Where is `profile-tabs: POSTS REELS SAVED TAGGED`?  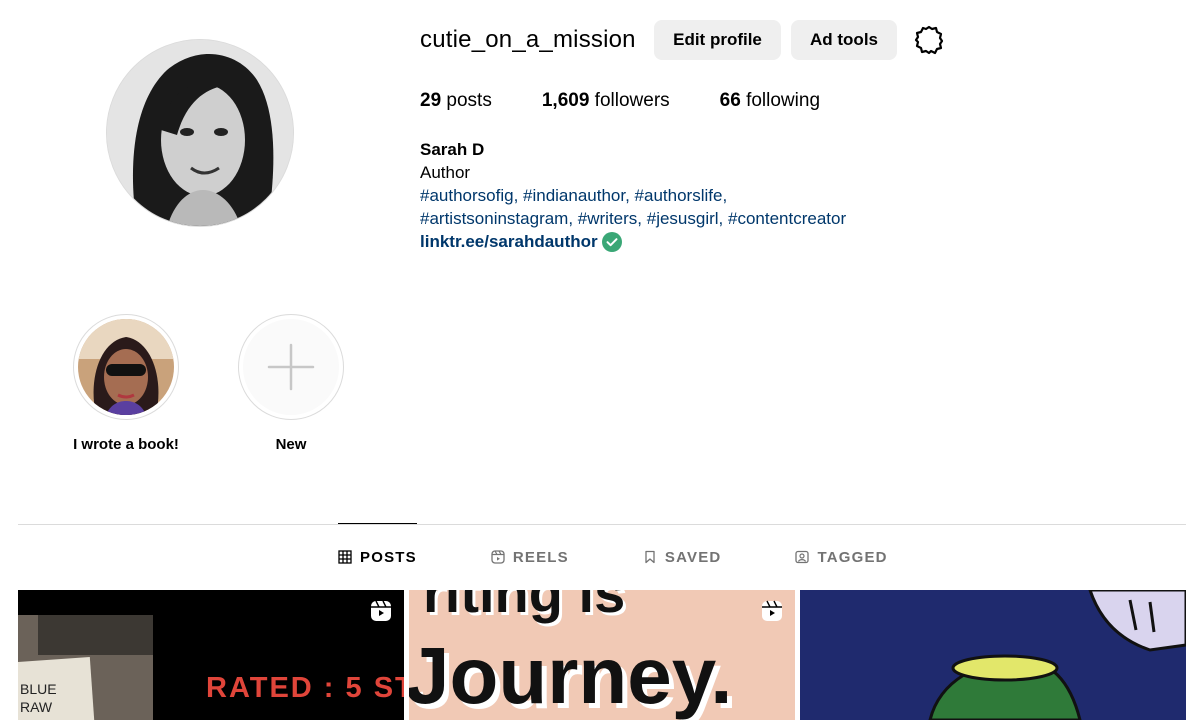 profile-tabs: POSTS REELS SAVED TAGGED is located at coordinates (650, 556).